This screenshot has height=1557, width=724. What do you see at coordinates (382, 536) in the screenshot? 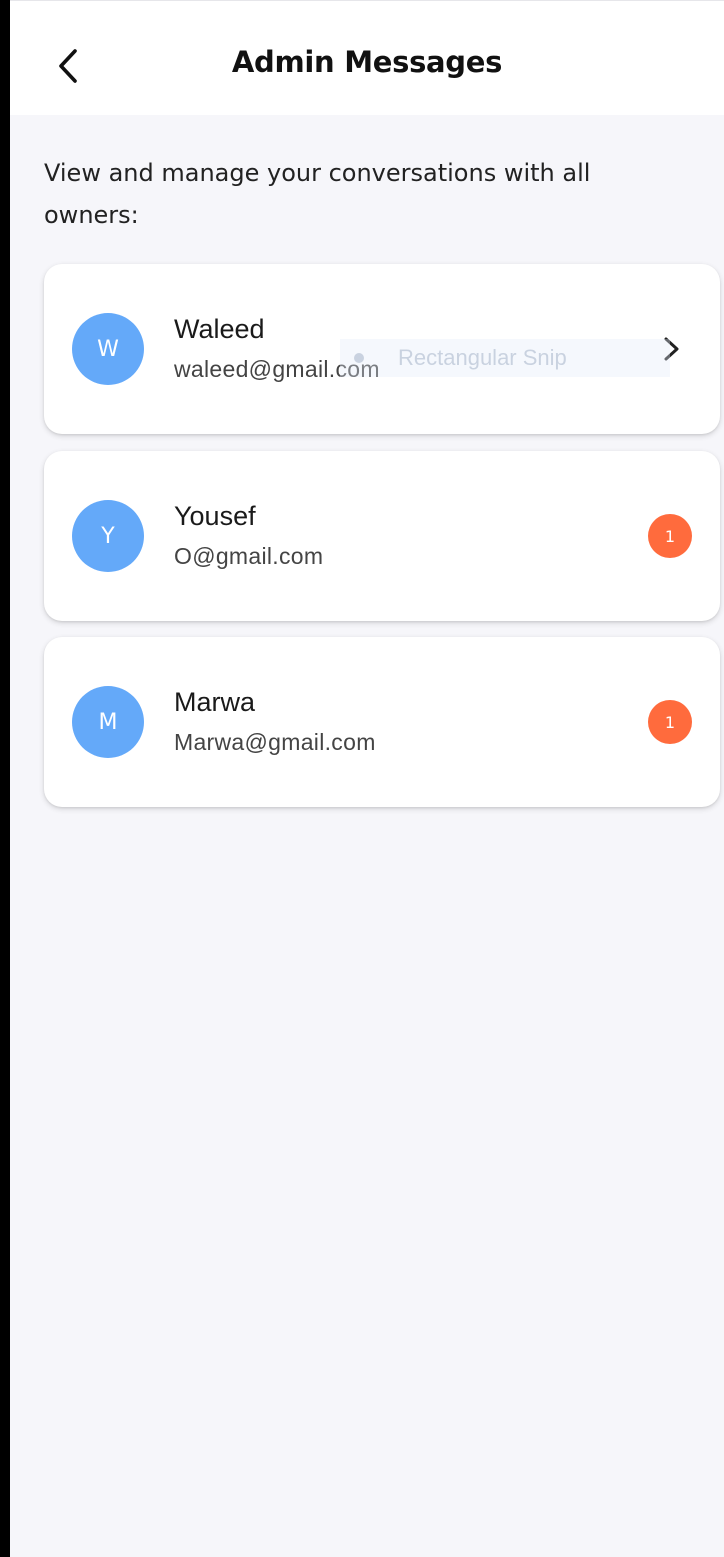
I see `owner-card-yousef: Y Yousef O@gmail.com 1` at bounding box center [382, 536].